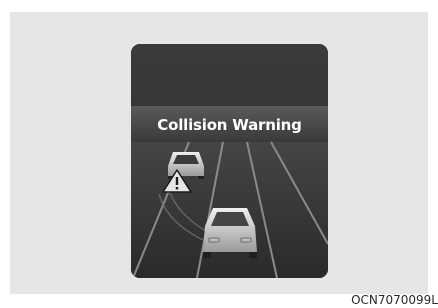 This screenshot has width=438, height=308. I want to click on figure-code: OCN7070099L, so click(394, 300).